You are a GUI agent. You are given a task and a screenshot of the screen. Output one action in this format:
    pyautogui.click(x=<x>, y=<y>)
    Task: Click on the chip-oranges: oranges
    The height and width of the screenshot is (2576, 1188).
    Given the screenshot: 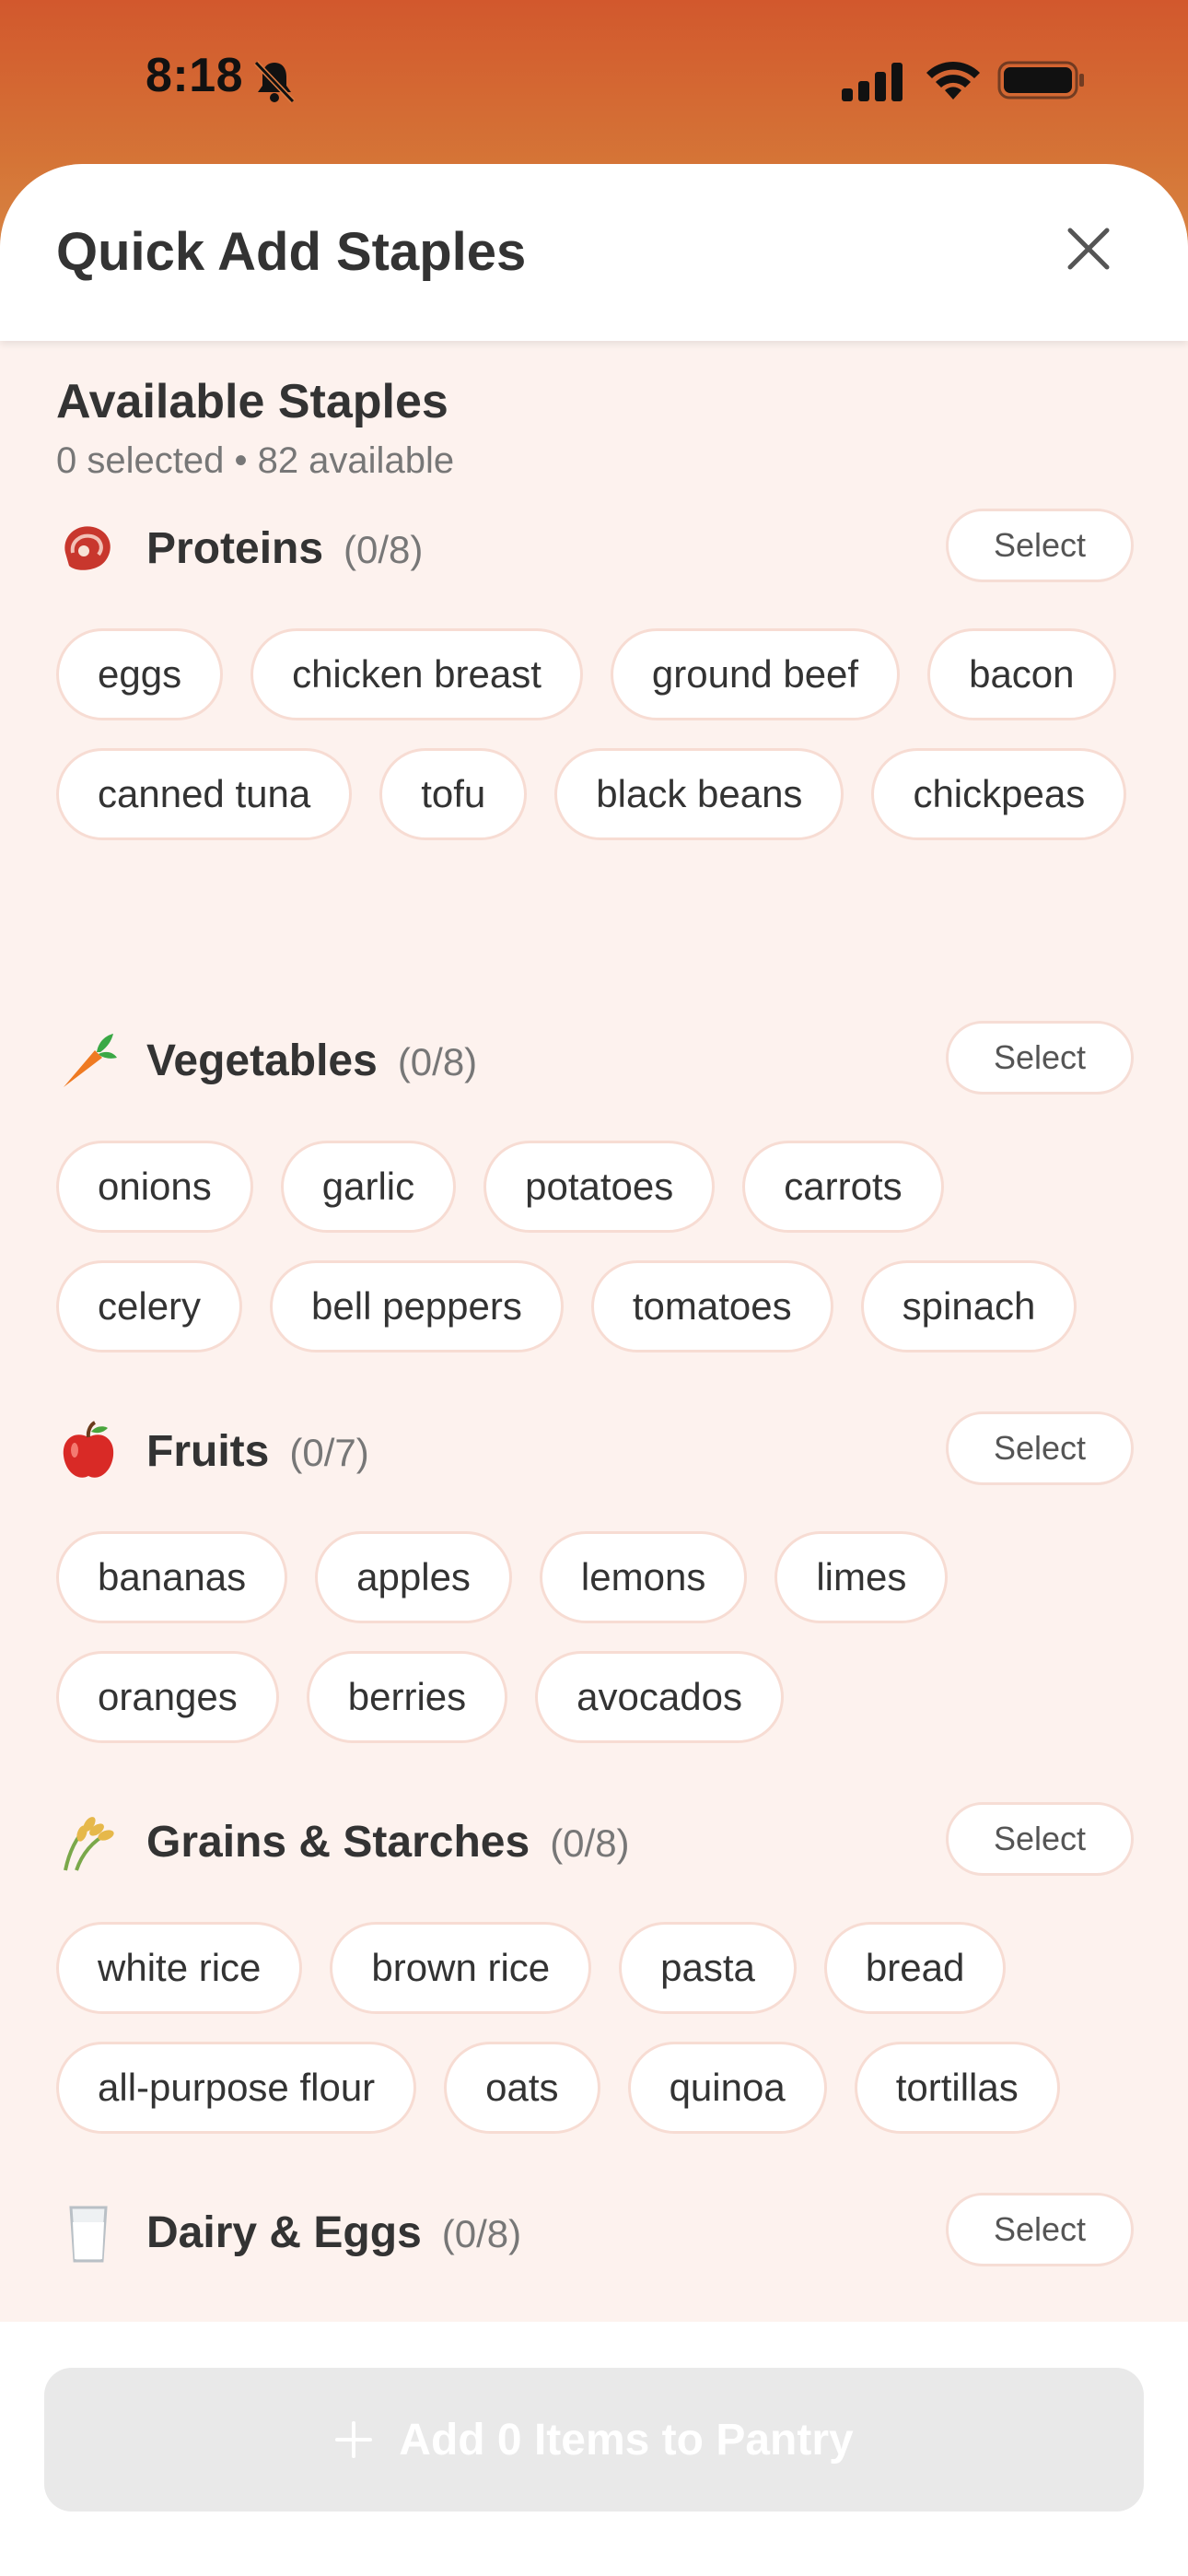 What is the action you would take?
    pyautogui.click(x=167, y=1697)
    